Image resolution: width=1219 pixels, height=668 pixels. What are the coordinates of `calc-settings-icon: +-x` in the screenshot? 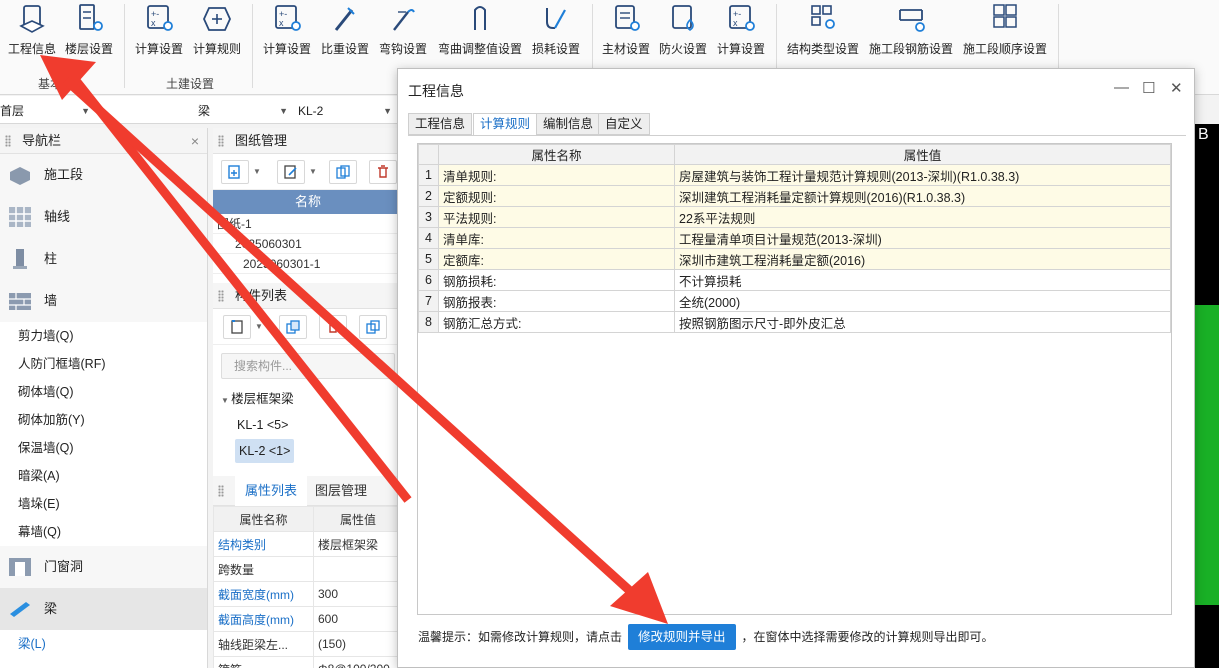 It's located at (288, 18).